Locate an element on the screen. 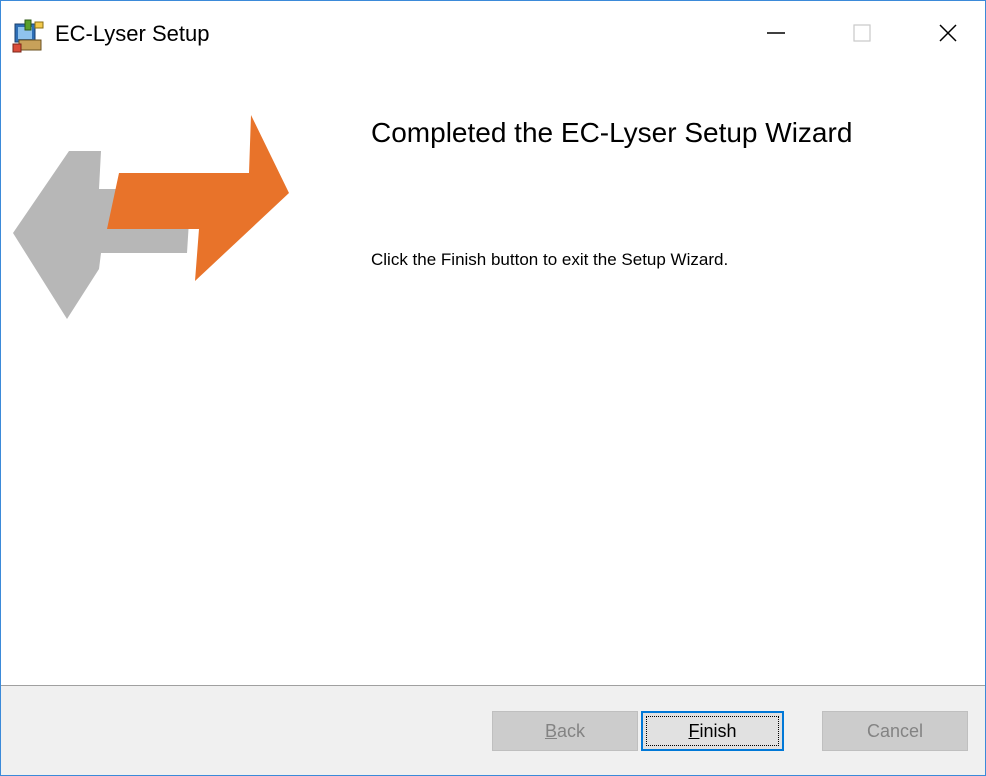 The height and width of the screenshot is (776, 986). finish-button: Finish is located at coordinates (712, 731).